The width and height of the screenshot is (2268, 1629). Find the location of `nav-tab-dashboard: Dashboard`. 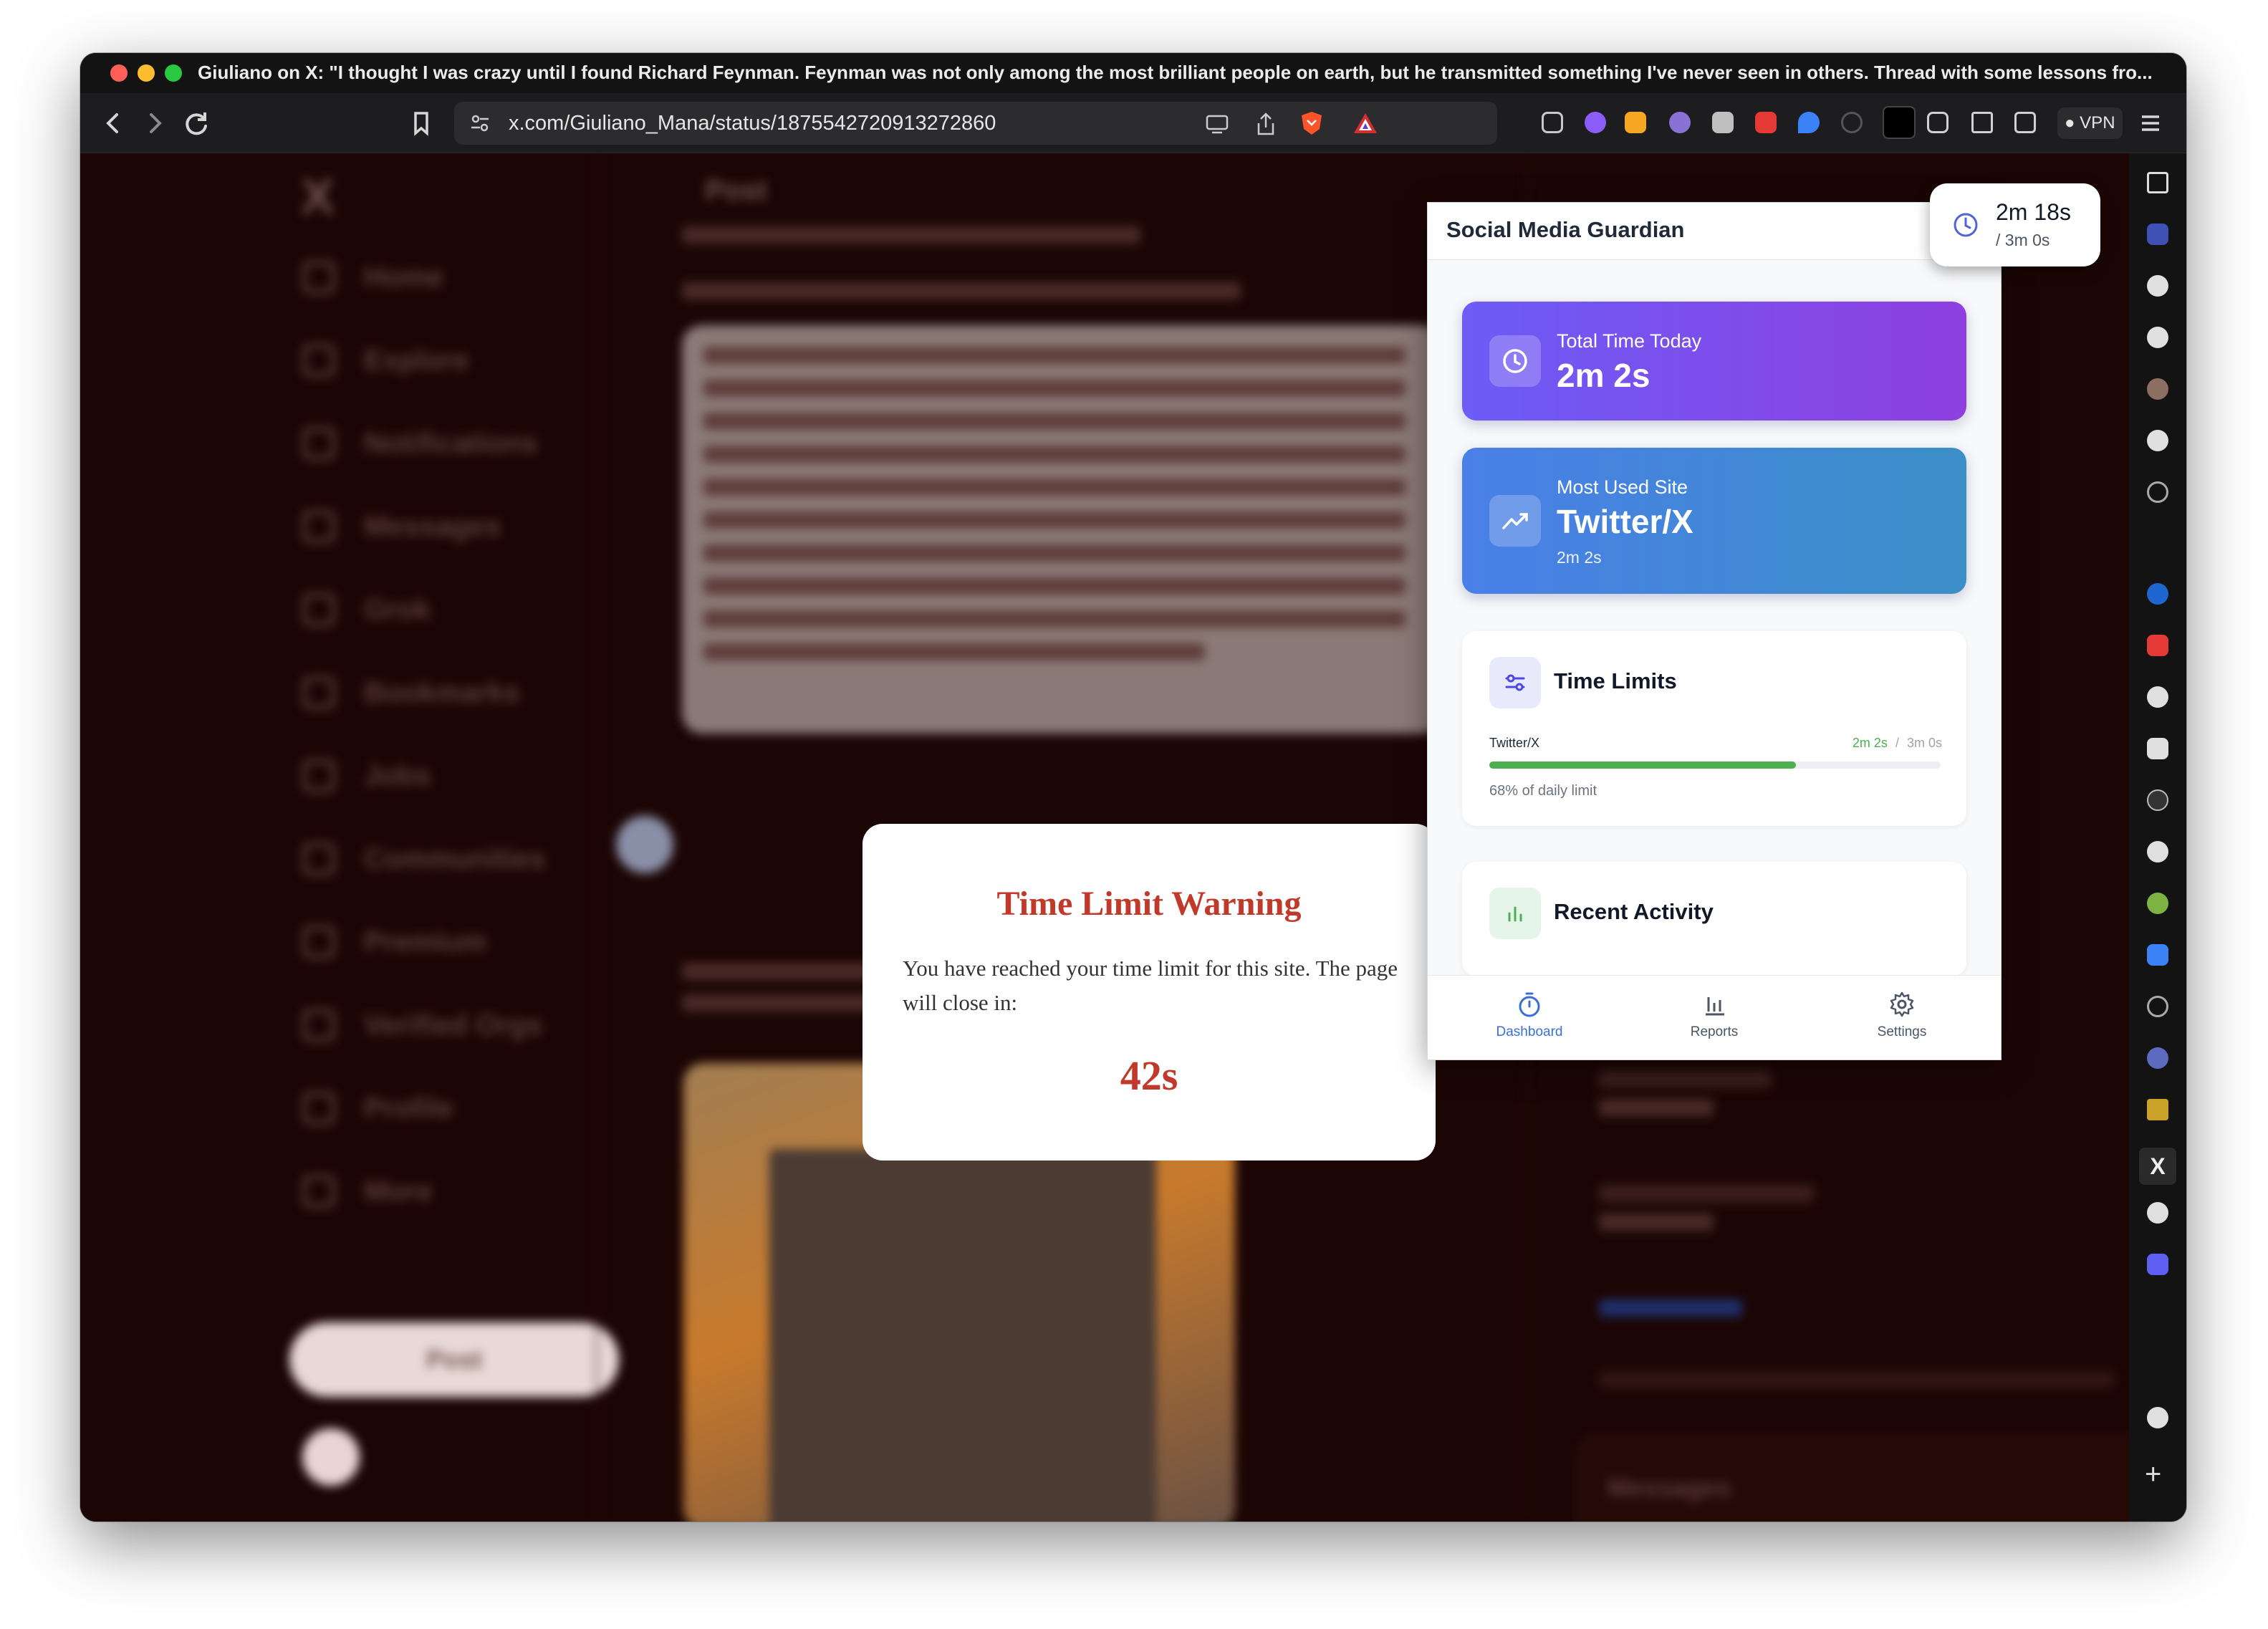

nav-tab-dashboard: Dashboard is located at coordinates (1529, 1015).